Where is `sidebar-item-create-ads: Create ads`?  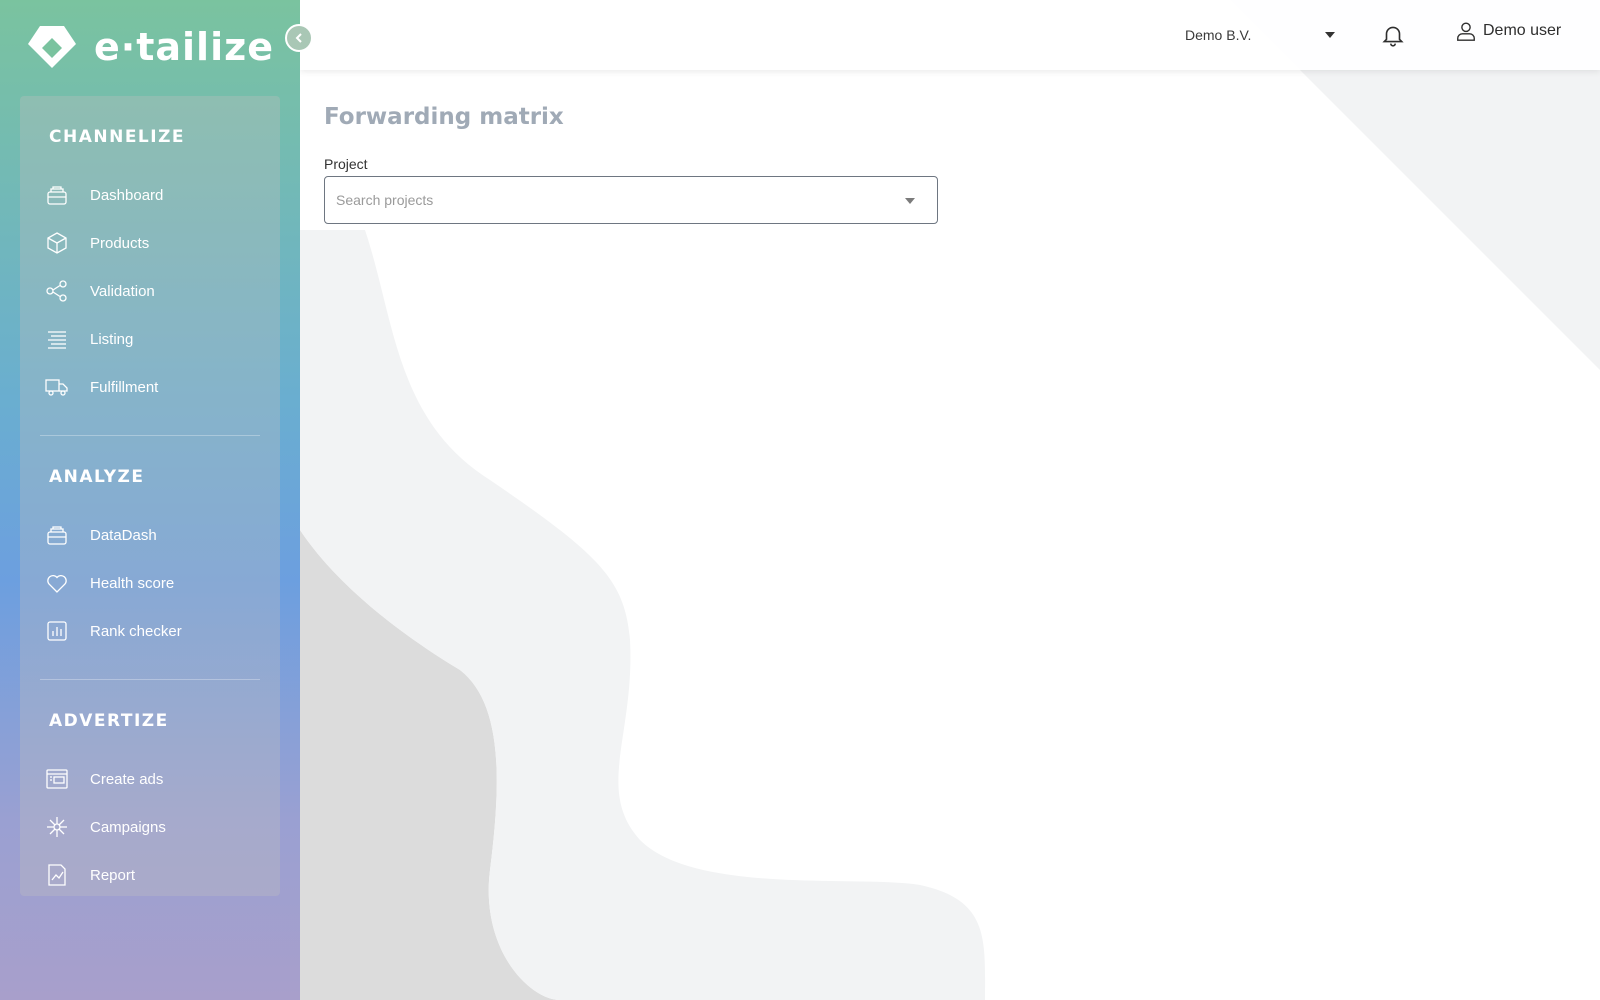
sidebar-item-create-ads: Create ads is located at coordinates (155, 779).